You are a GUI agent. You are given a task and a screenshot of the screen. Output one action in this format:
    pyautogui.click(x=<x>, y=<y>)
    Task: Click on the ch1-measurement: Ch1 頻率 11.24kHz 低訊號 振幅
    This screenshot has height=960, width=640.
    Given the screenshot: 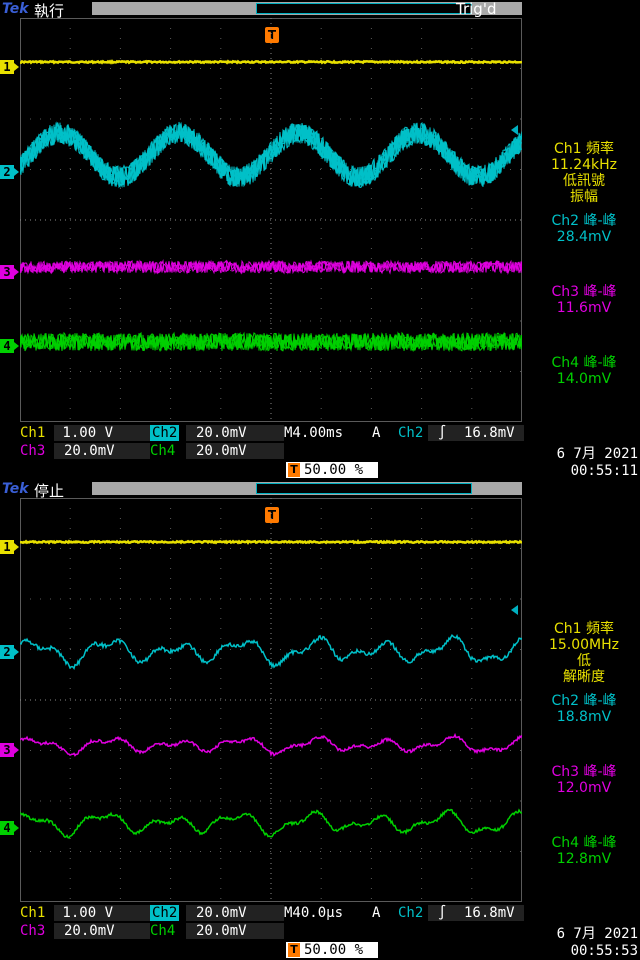 What is the action you would take?
    pyautogui.click(x=584, y=173)
    